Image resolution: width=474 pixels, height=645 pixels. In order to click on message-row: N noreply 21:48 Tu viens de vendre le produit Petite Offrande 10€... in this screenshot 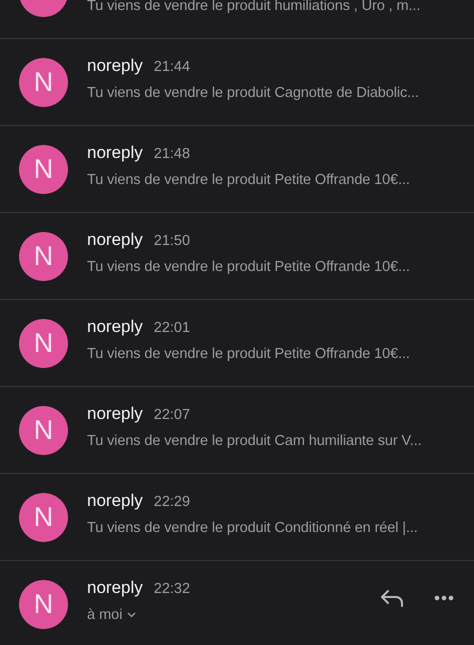, I will do `click(237, 169)`.